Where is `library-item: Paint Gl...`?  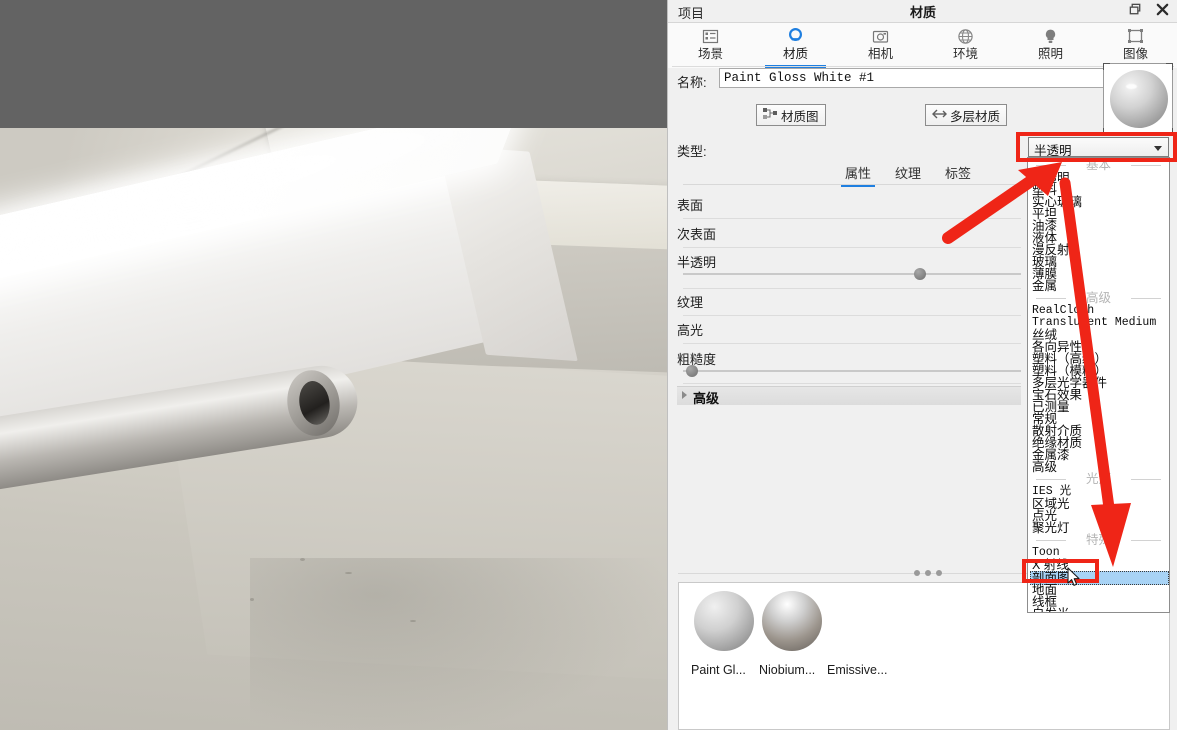 library-item: Paint Gl... is located at coordinates (724, 634).